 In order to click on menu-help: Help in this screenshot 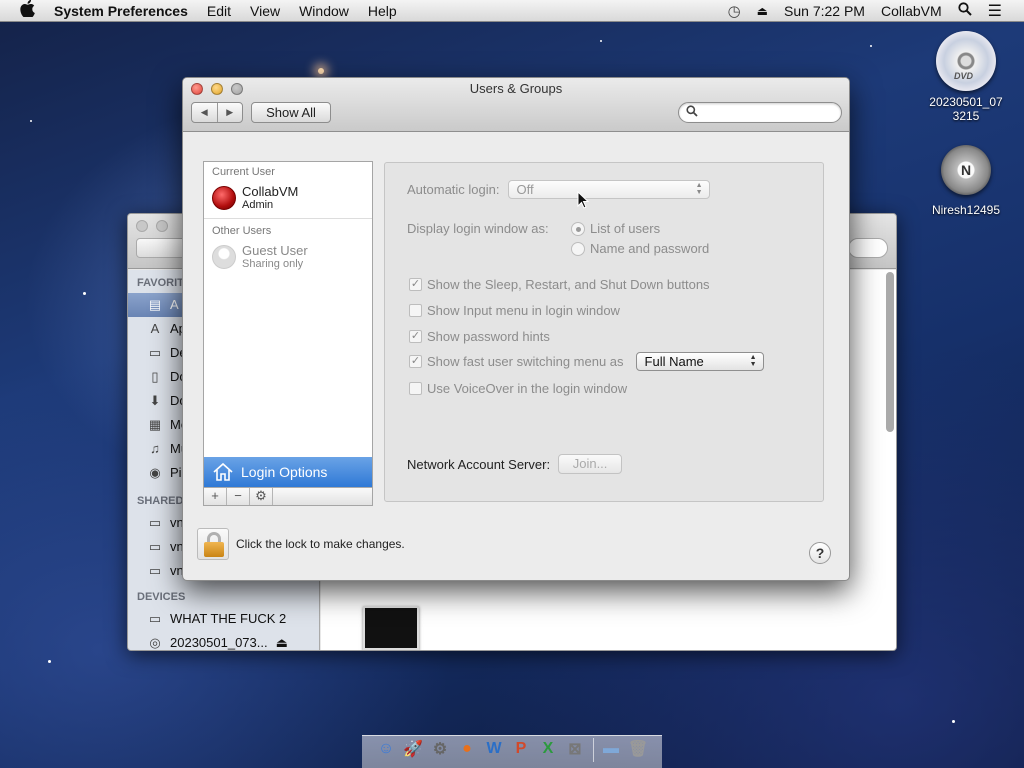, I will do `click(382, 11)`.